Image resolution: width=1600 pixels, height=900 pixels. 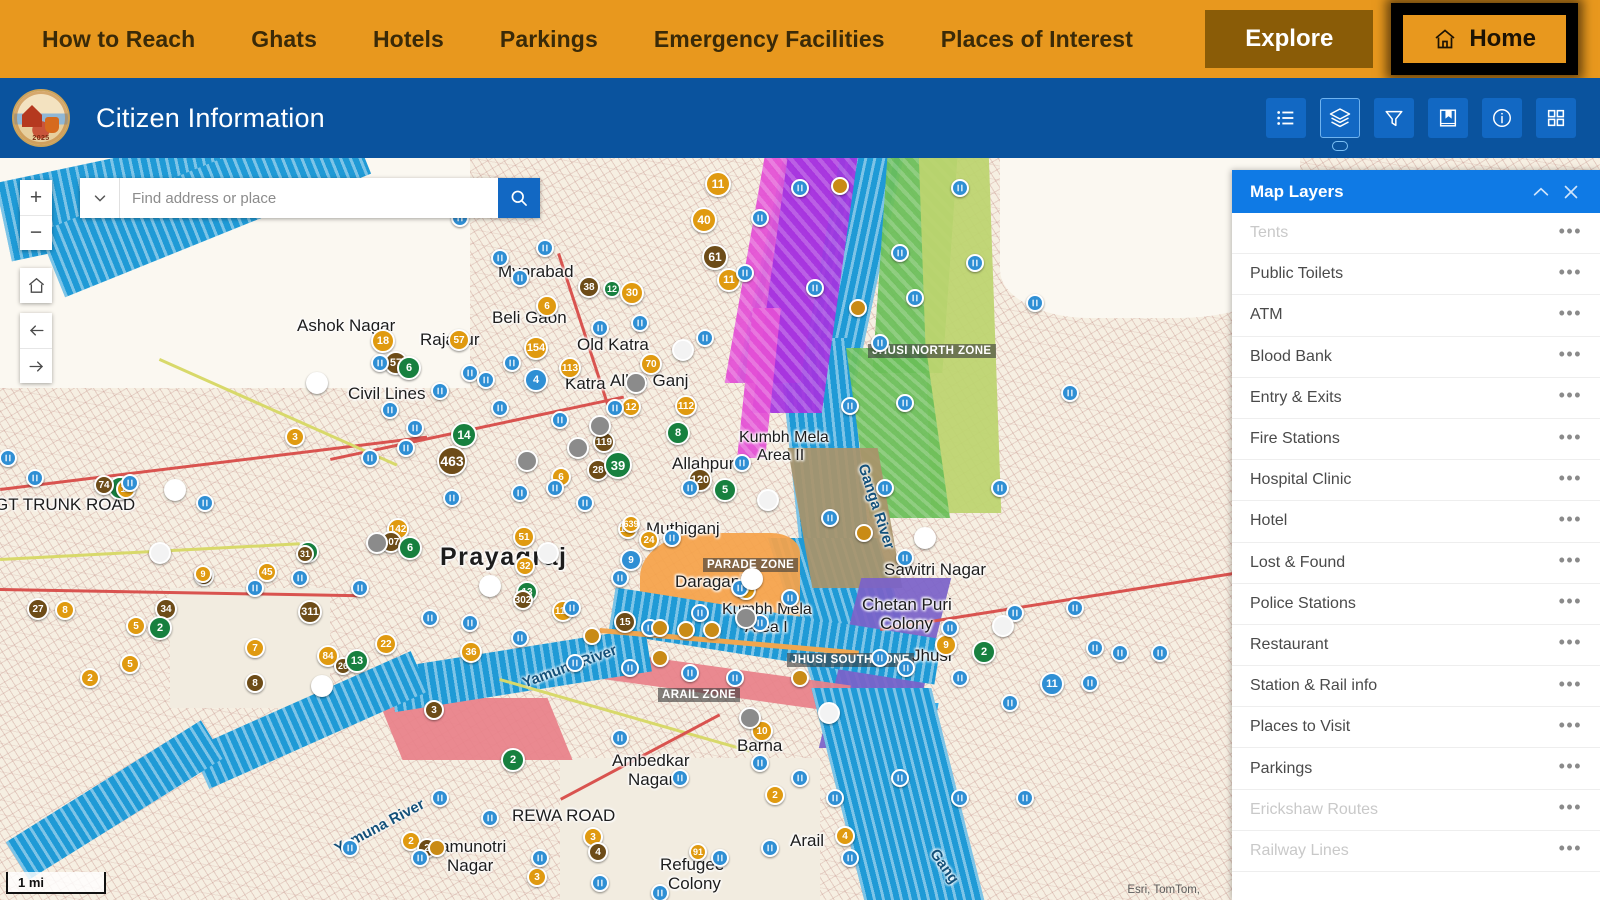 I want to click on map-cluster-marker: 4, so click(x=536, y=380).